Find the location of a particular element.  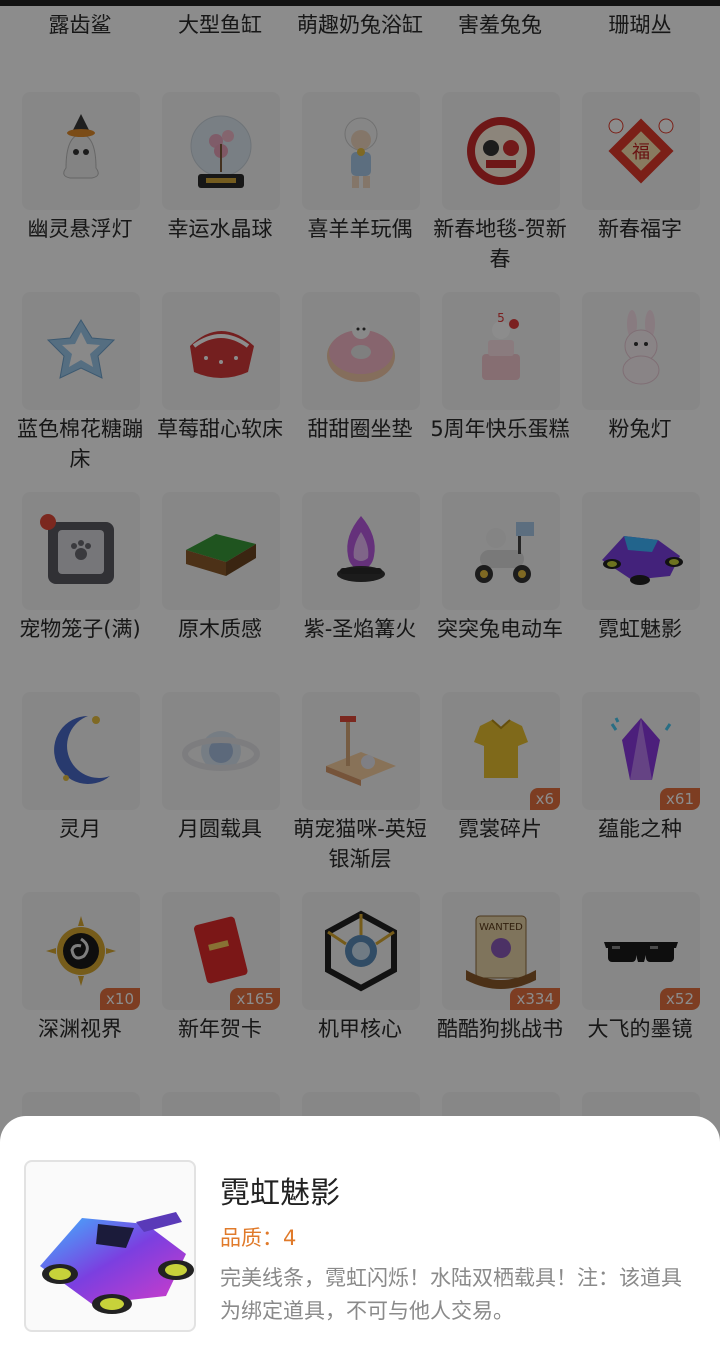

detail-item-description: 完美线条，霓虹闪烁！水陆双栖载具！注：该道具为绑定道具，不可与他人交易。 is located at coordinates (451, 1294).